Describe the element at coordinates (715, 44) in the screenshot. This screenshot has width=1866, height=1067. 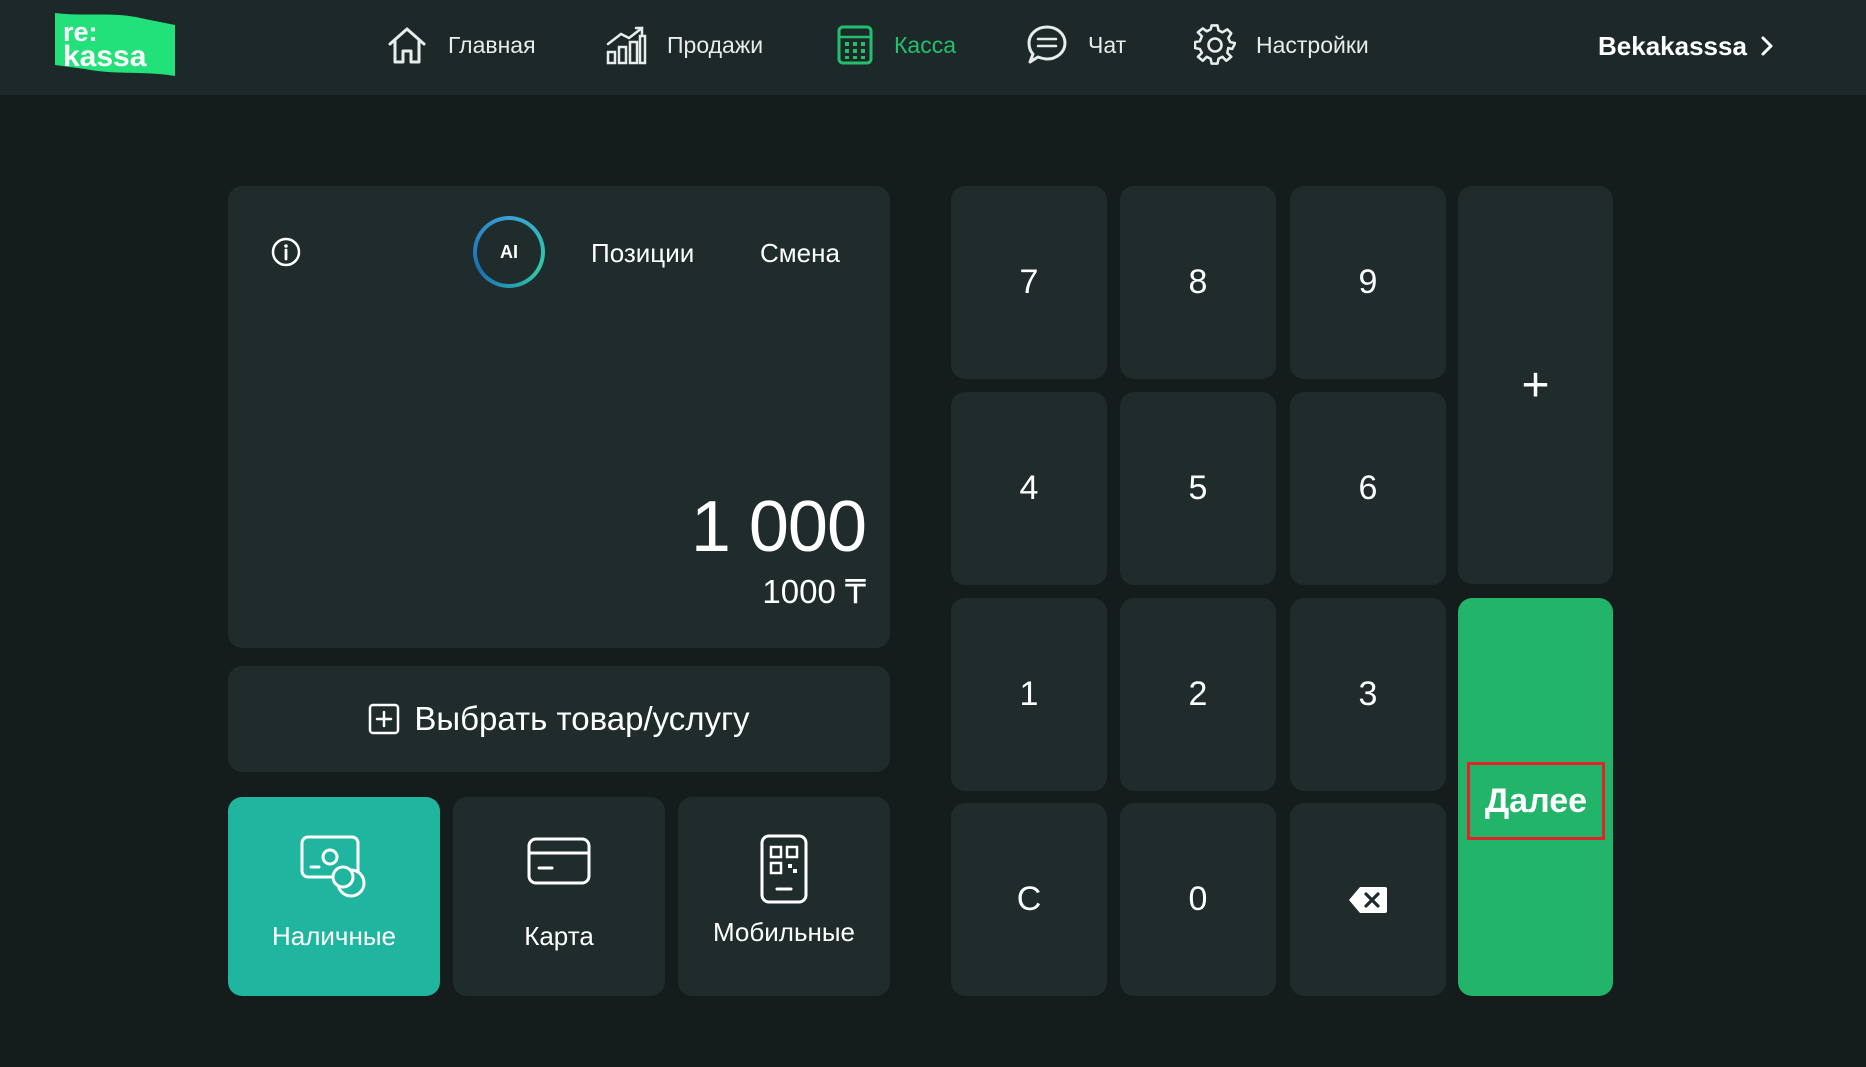
I see `nav-item-label: Продажи` at that location.